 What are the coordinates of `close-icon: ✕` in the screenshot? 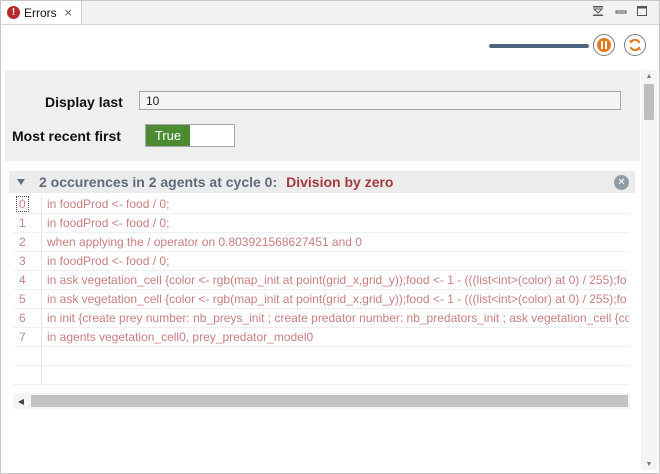 It's located at (621, 182).